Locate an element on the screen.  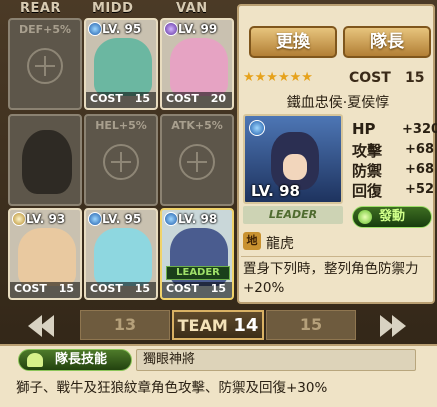
earth-skill-icon: 地 is located at coordinates (252, 241).